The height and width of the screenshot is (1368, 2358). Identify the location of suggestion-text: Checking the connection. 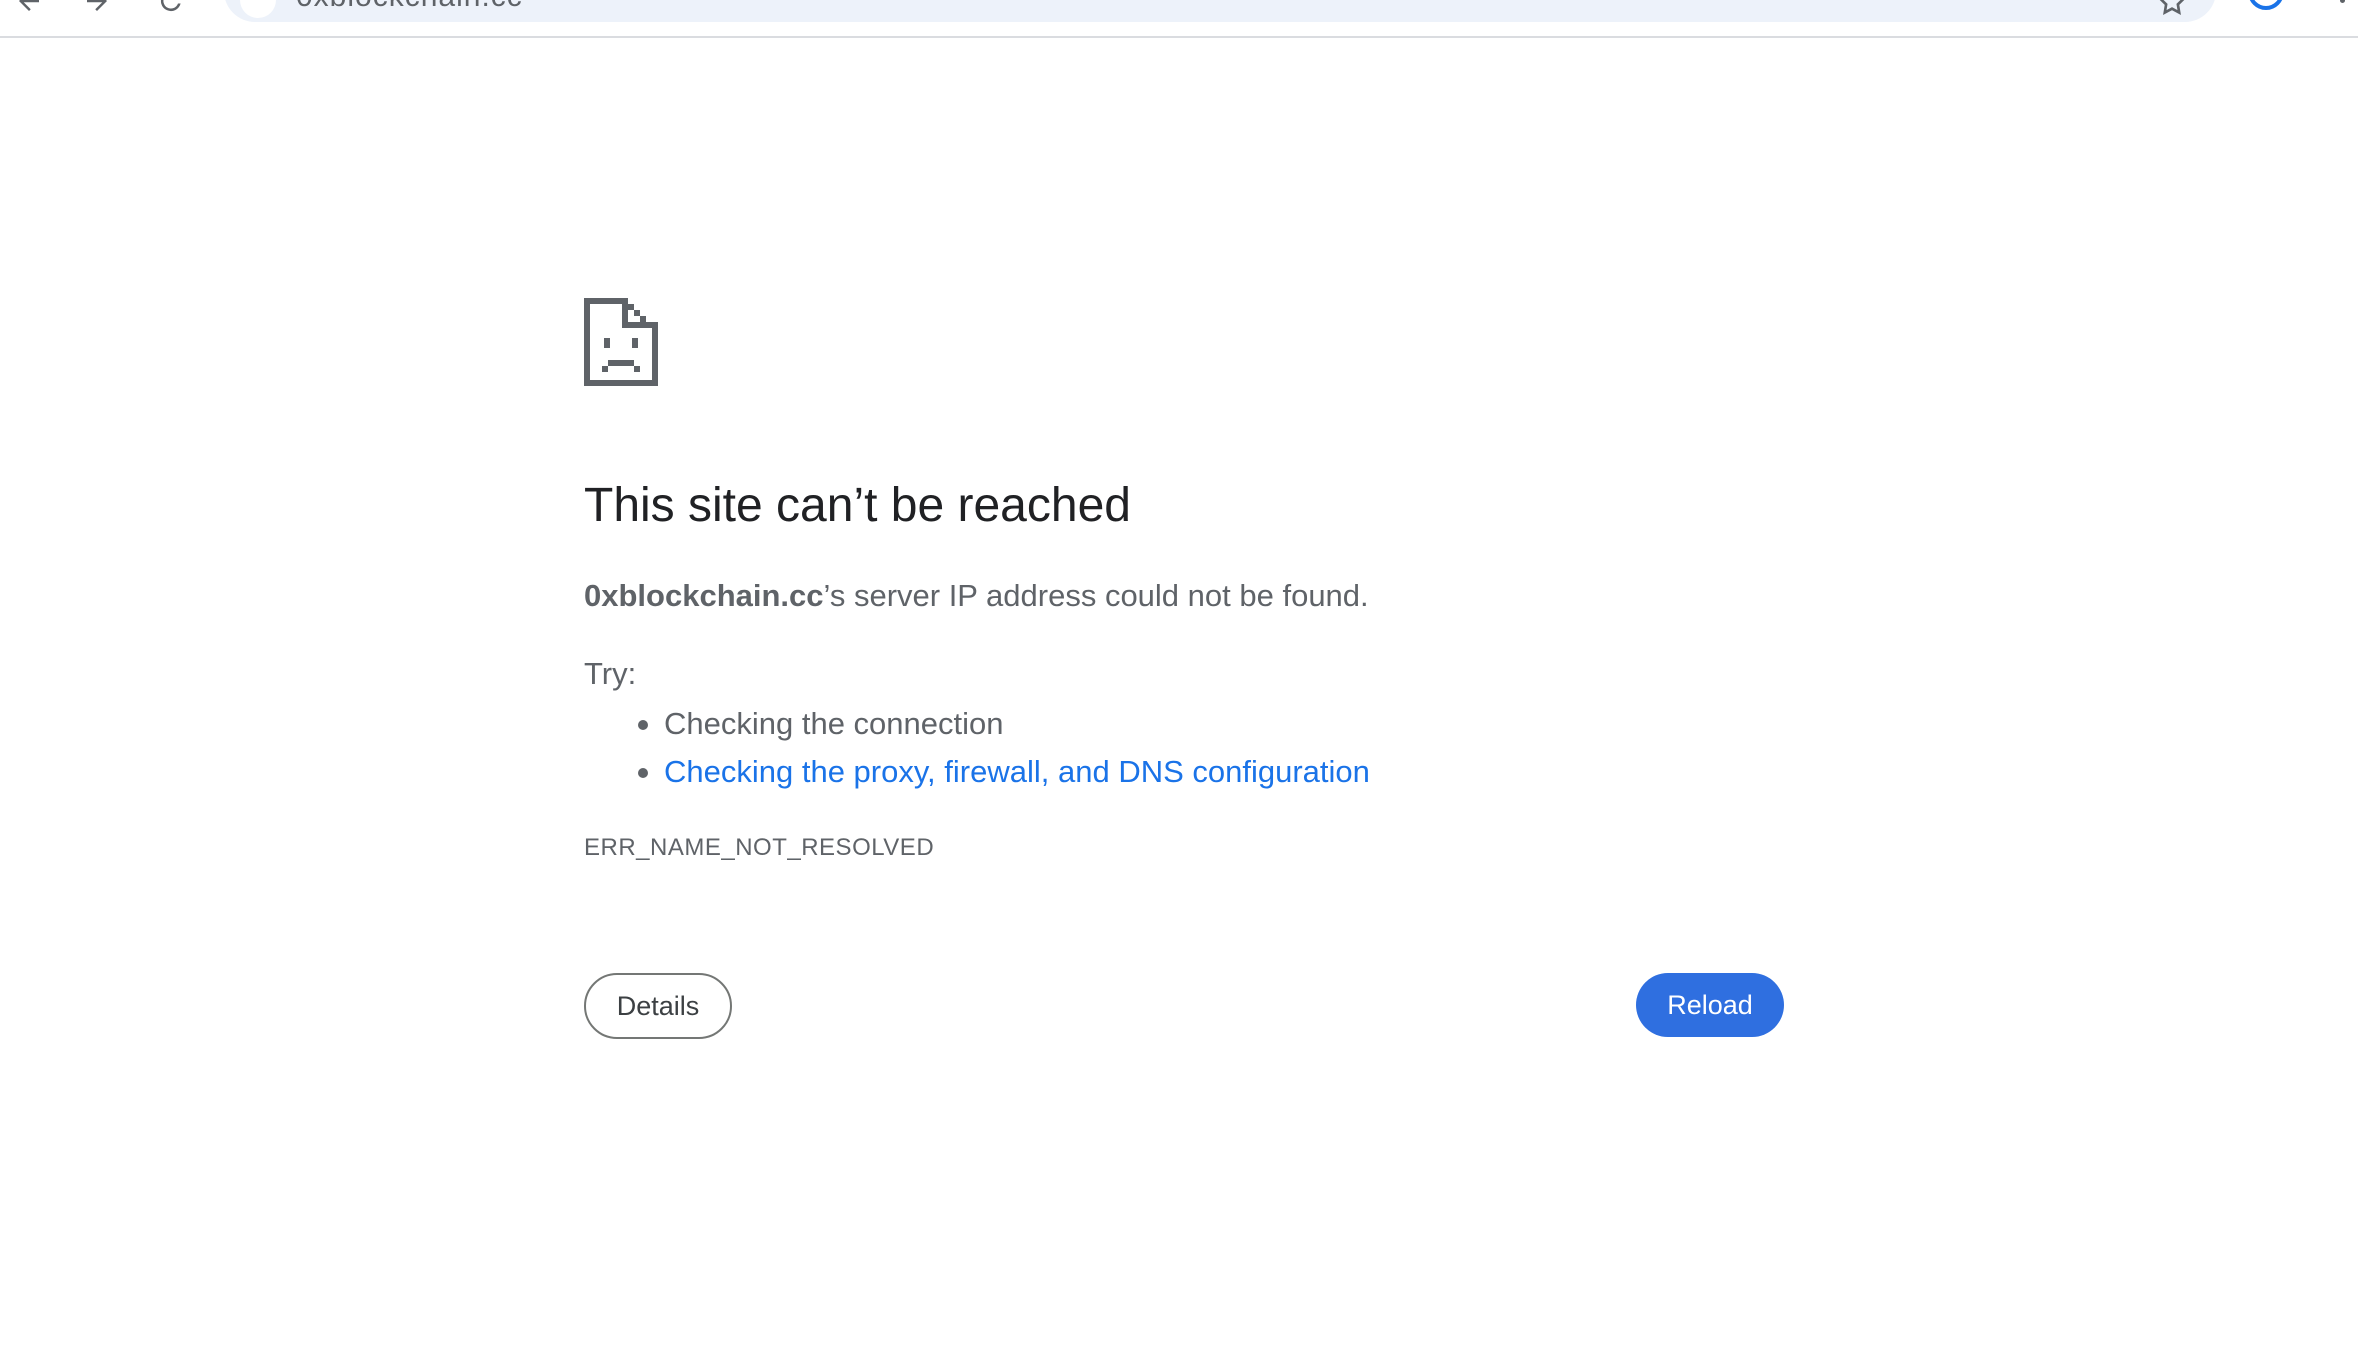
(834, 723).